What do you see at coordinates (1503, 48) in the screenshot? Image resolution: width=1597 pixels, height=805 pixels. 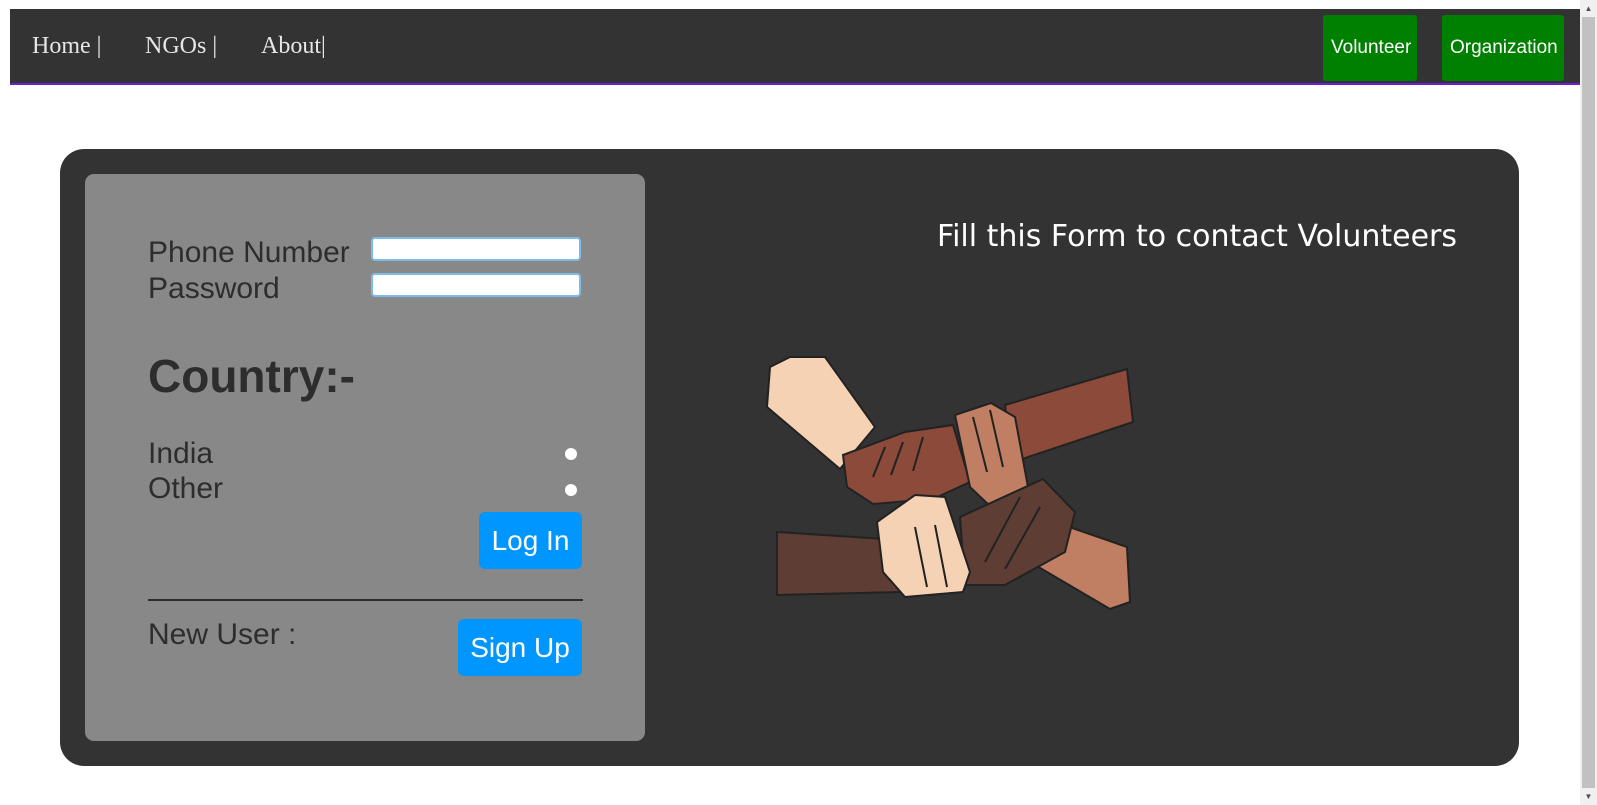 I see `organization-button: Organization` at bounding box center [1503, 48].